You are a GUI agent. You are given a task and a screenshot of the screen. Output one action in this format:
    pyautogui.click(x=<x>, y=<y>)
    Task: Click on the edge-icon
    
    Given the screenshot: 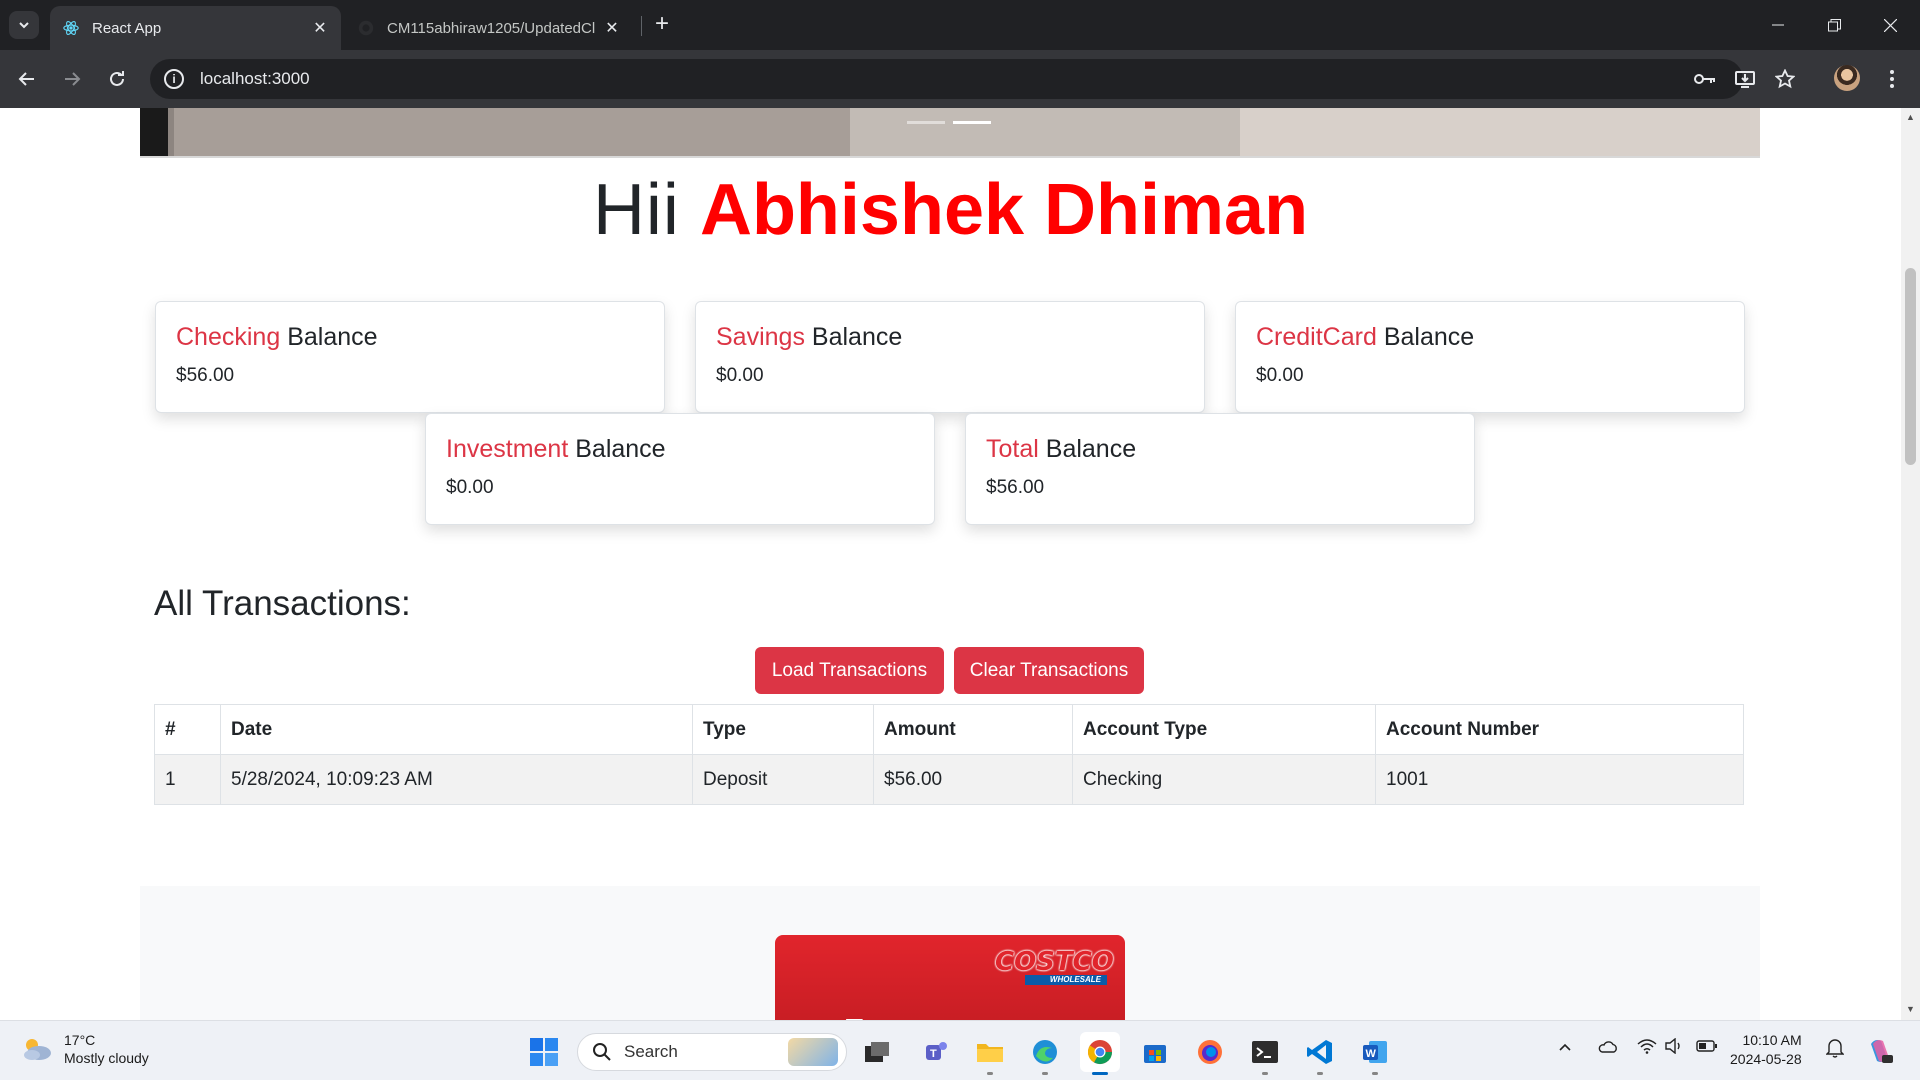 What is the action you would take?
    pyautogui.click(x=1045, y=1052)
    